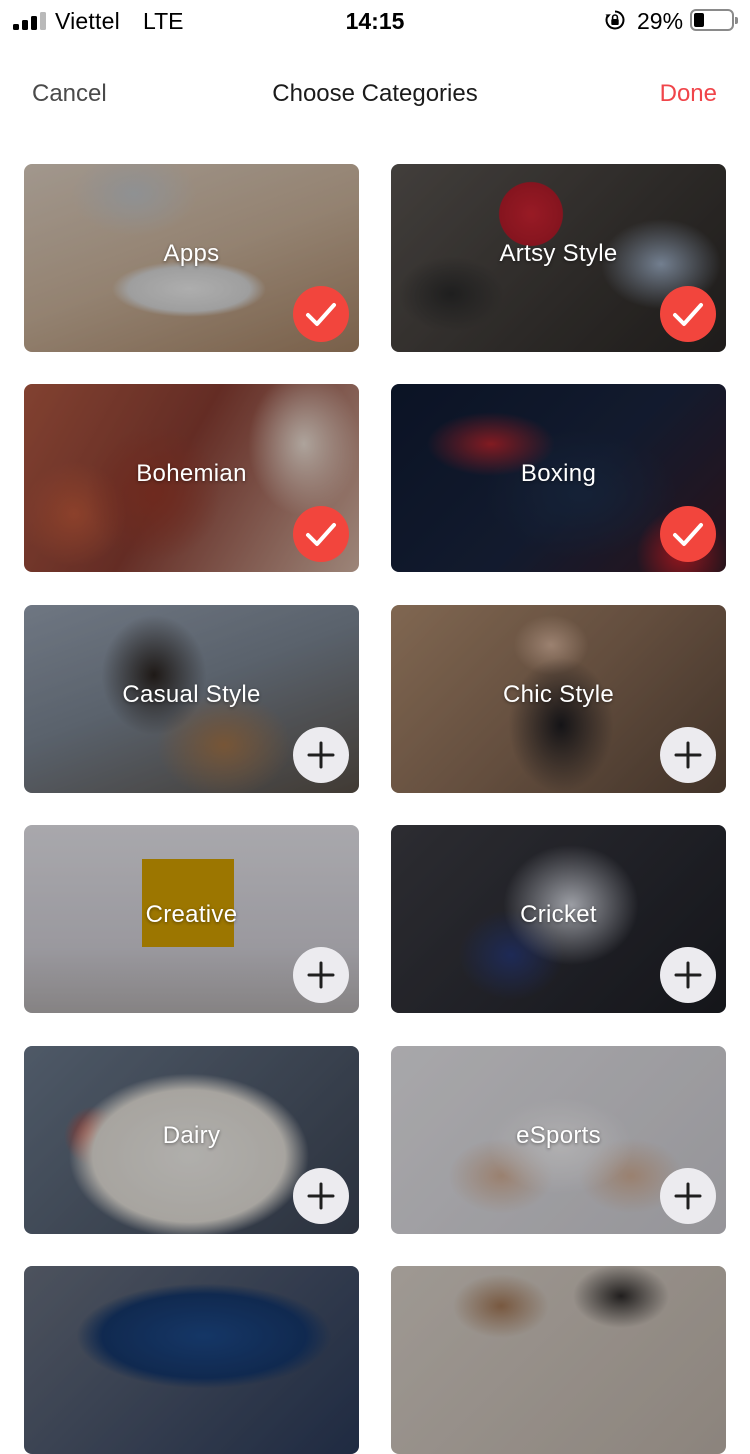  Describe the element at coordinates (191, 914) in the screenshot. I see `category-label: Creative` at that location.